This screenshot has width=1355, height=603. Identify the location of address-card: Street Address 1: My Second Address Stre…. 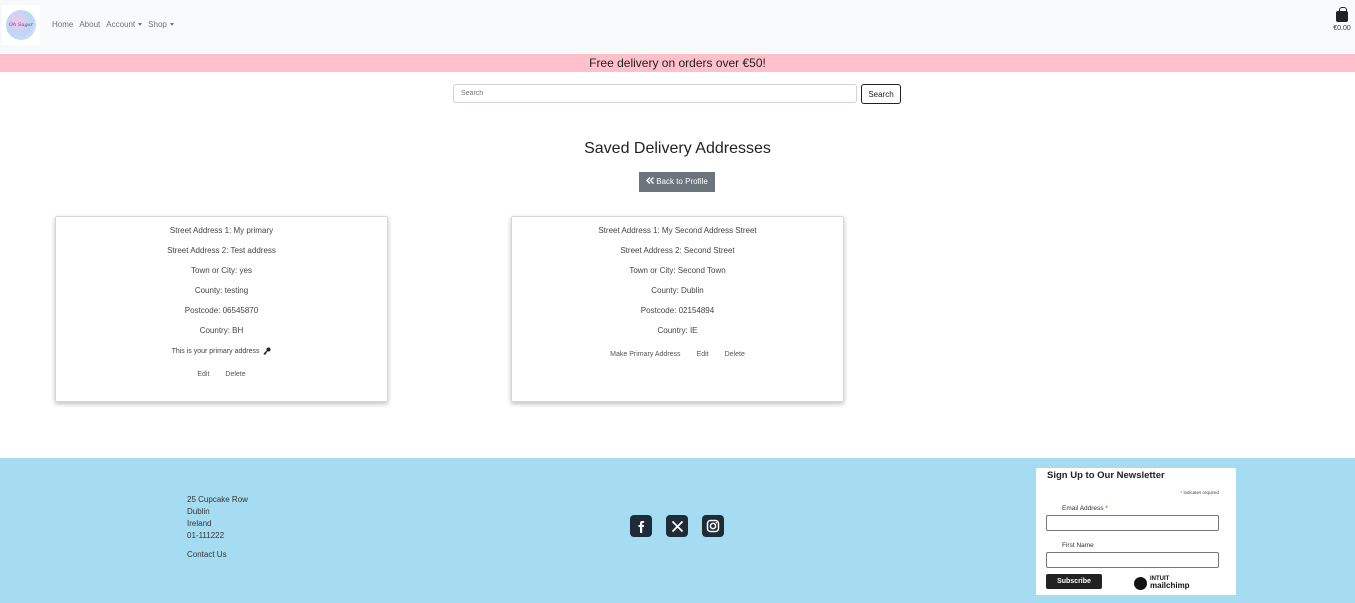
(677, 309).